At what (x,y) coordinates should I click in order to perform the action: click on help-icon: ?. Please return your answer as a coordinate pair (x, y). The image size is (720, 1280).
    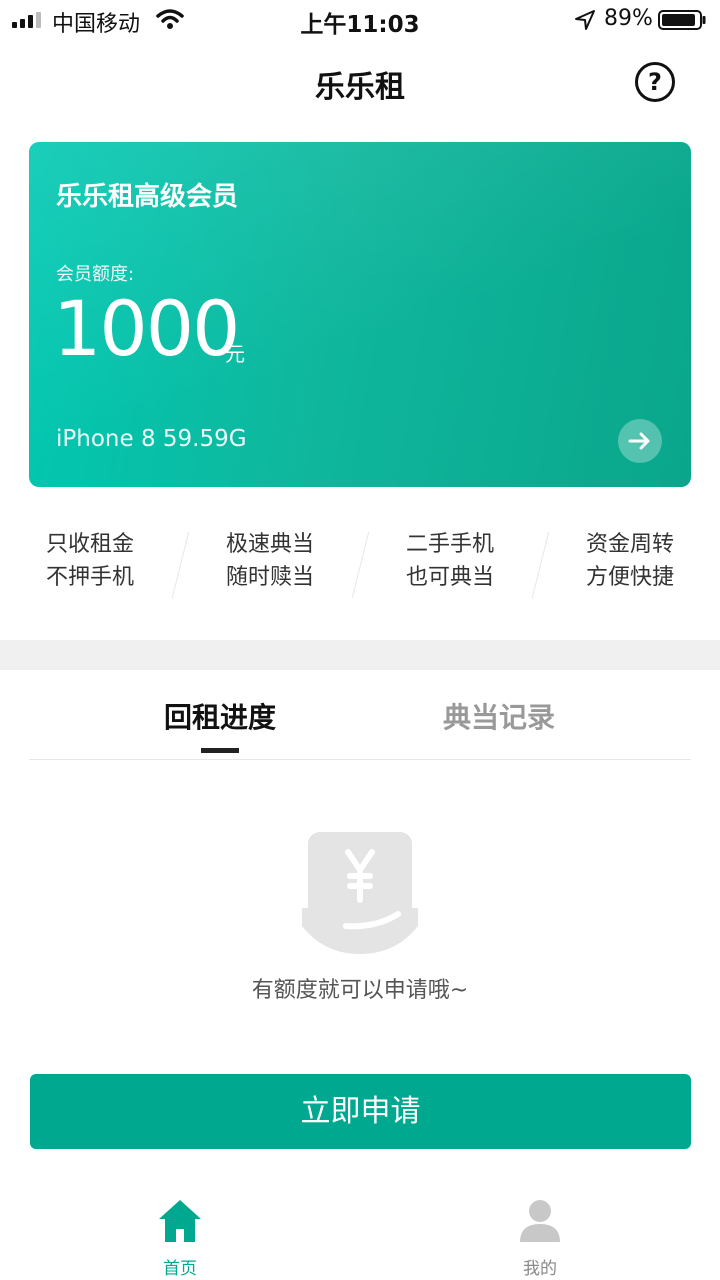
    Looking at the image, I should click on (655, 82).